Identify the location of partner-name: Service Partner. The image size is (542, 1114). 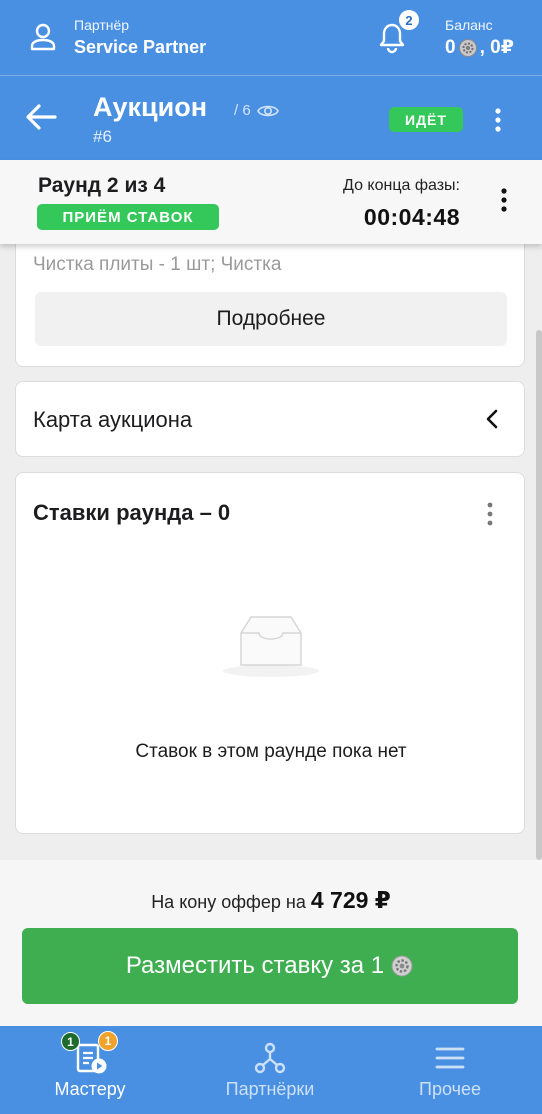
(140, 47).